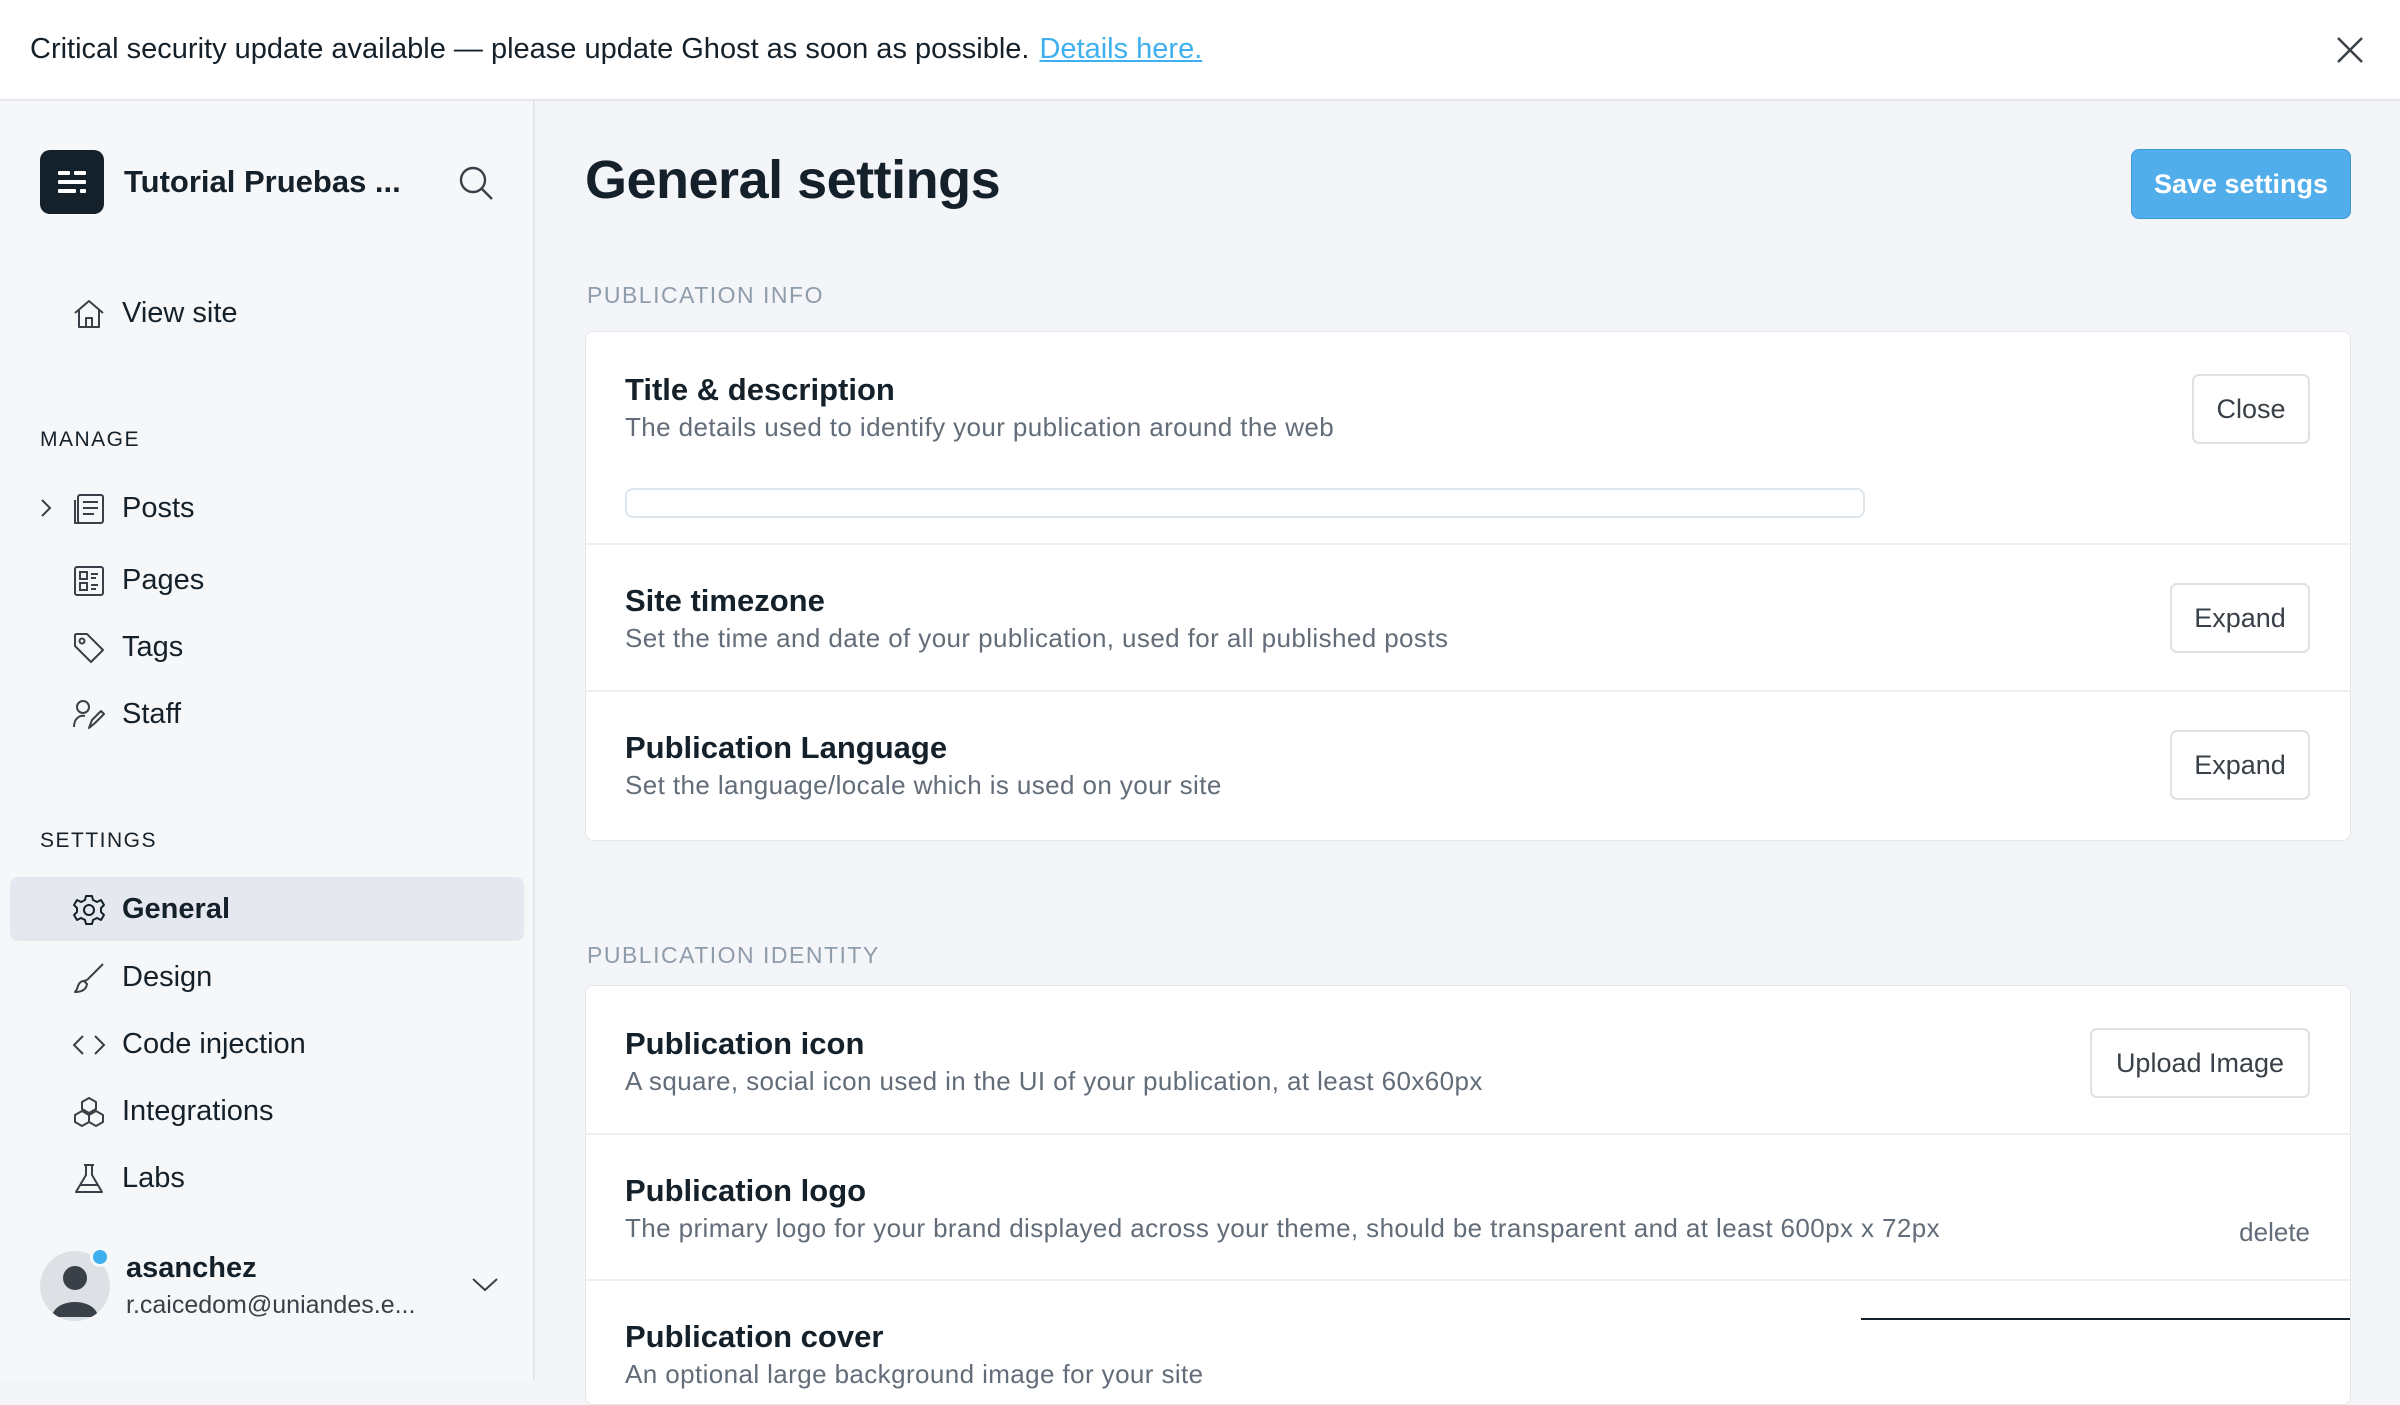  I want to click on notification-dot, so click(100, 1256).